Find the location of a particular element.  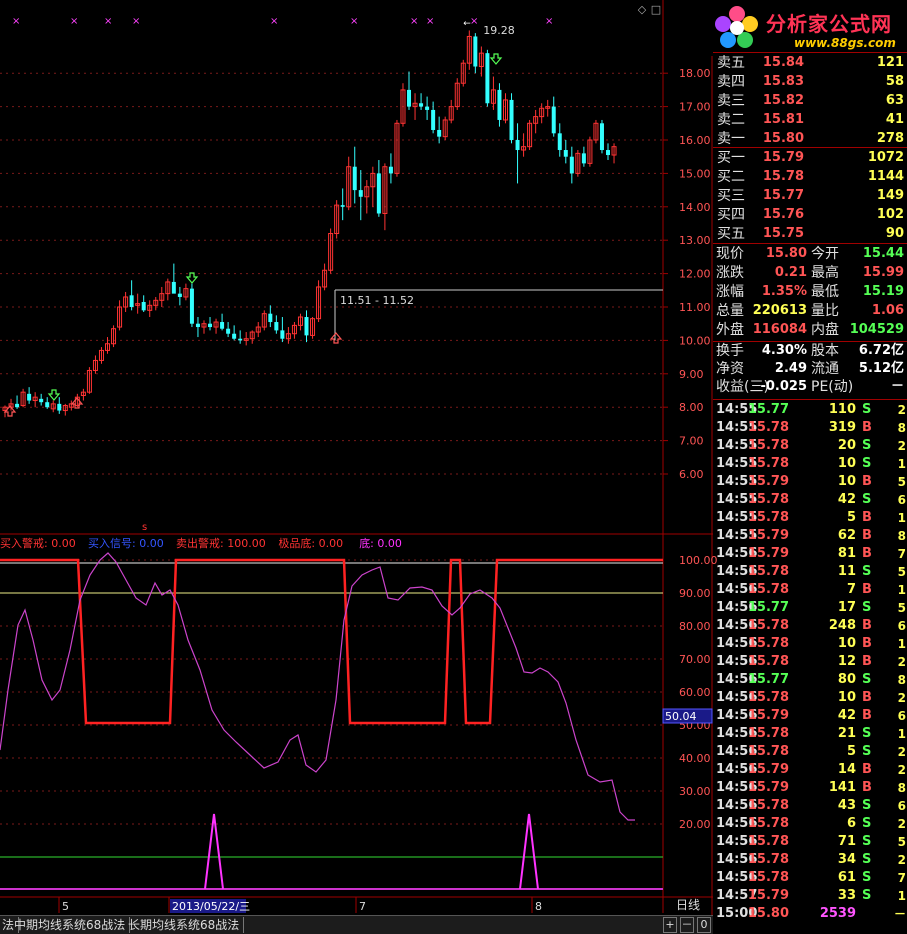

price-tick-label: 14.00 is located at coordinates (695, 207).